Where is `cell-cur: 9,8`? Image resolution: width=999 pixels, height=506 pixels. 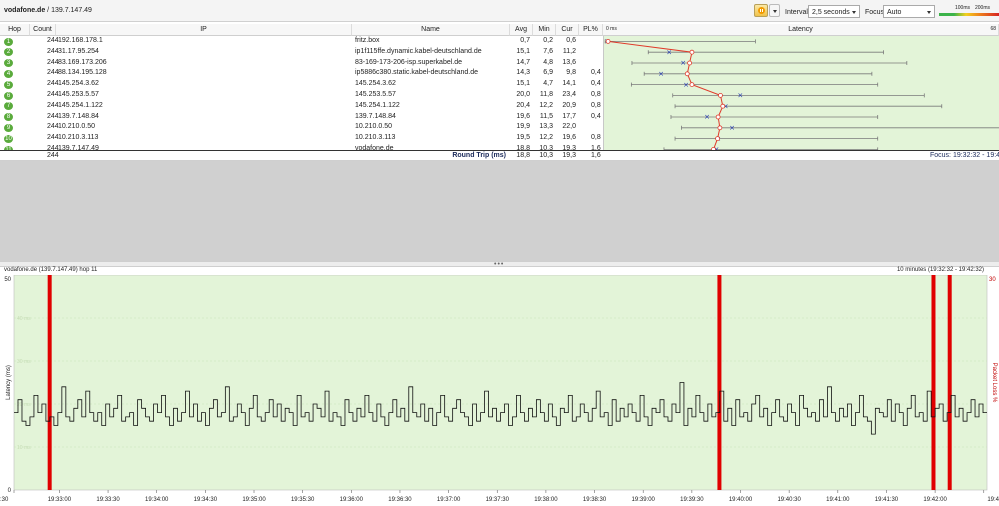 cell-cur: 9,8 is located at coordinates (571, 73).